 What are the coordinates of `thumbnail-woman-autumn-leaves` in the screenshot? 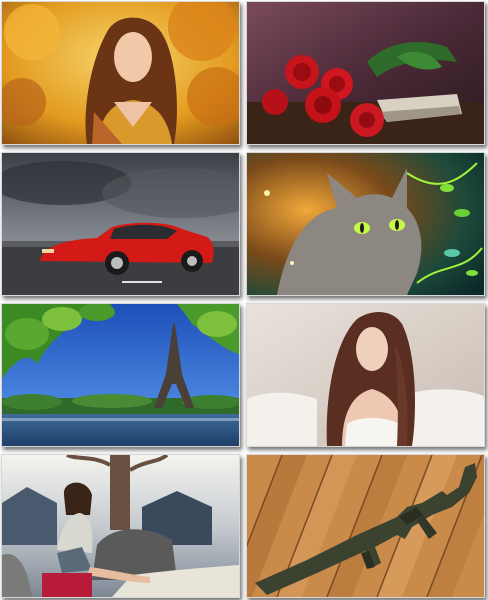 It's located at (120, 73).